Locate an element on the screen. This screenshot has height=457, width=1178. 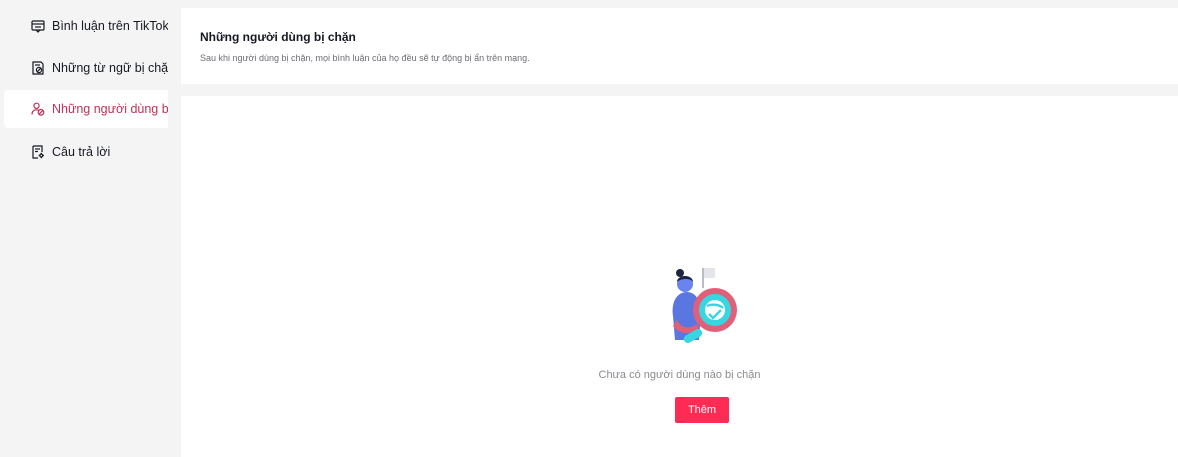
sidebar-item-blocked-users: Những người dùng bị chặn is located at coordinates (86, 109).